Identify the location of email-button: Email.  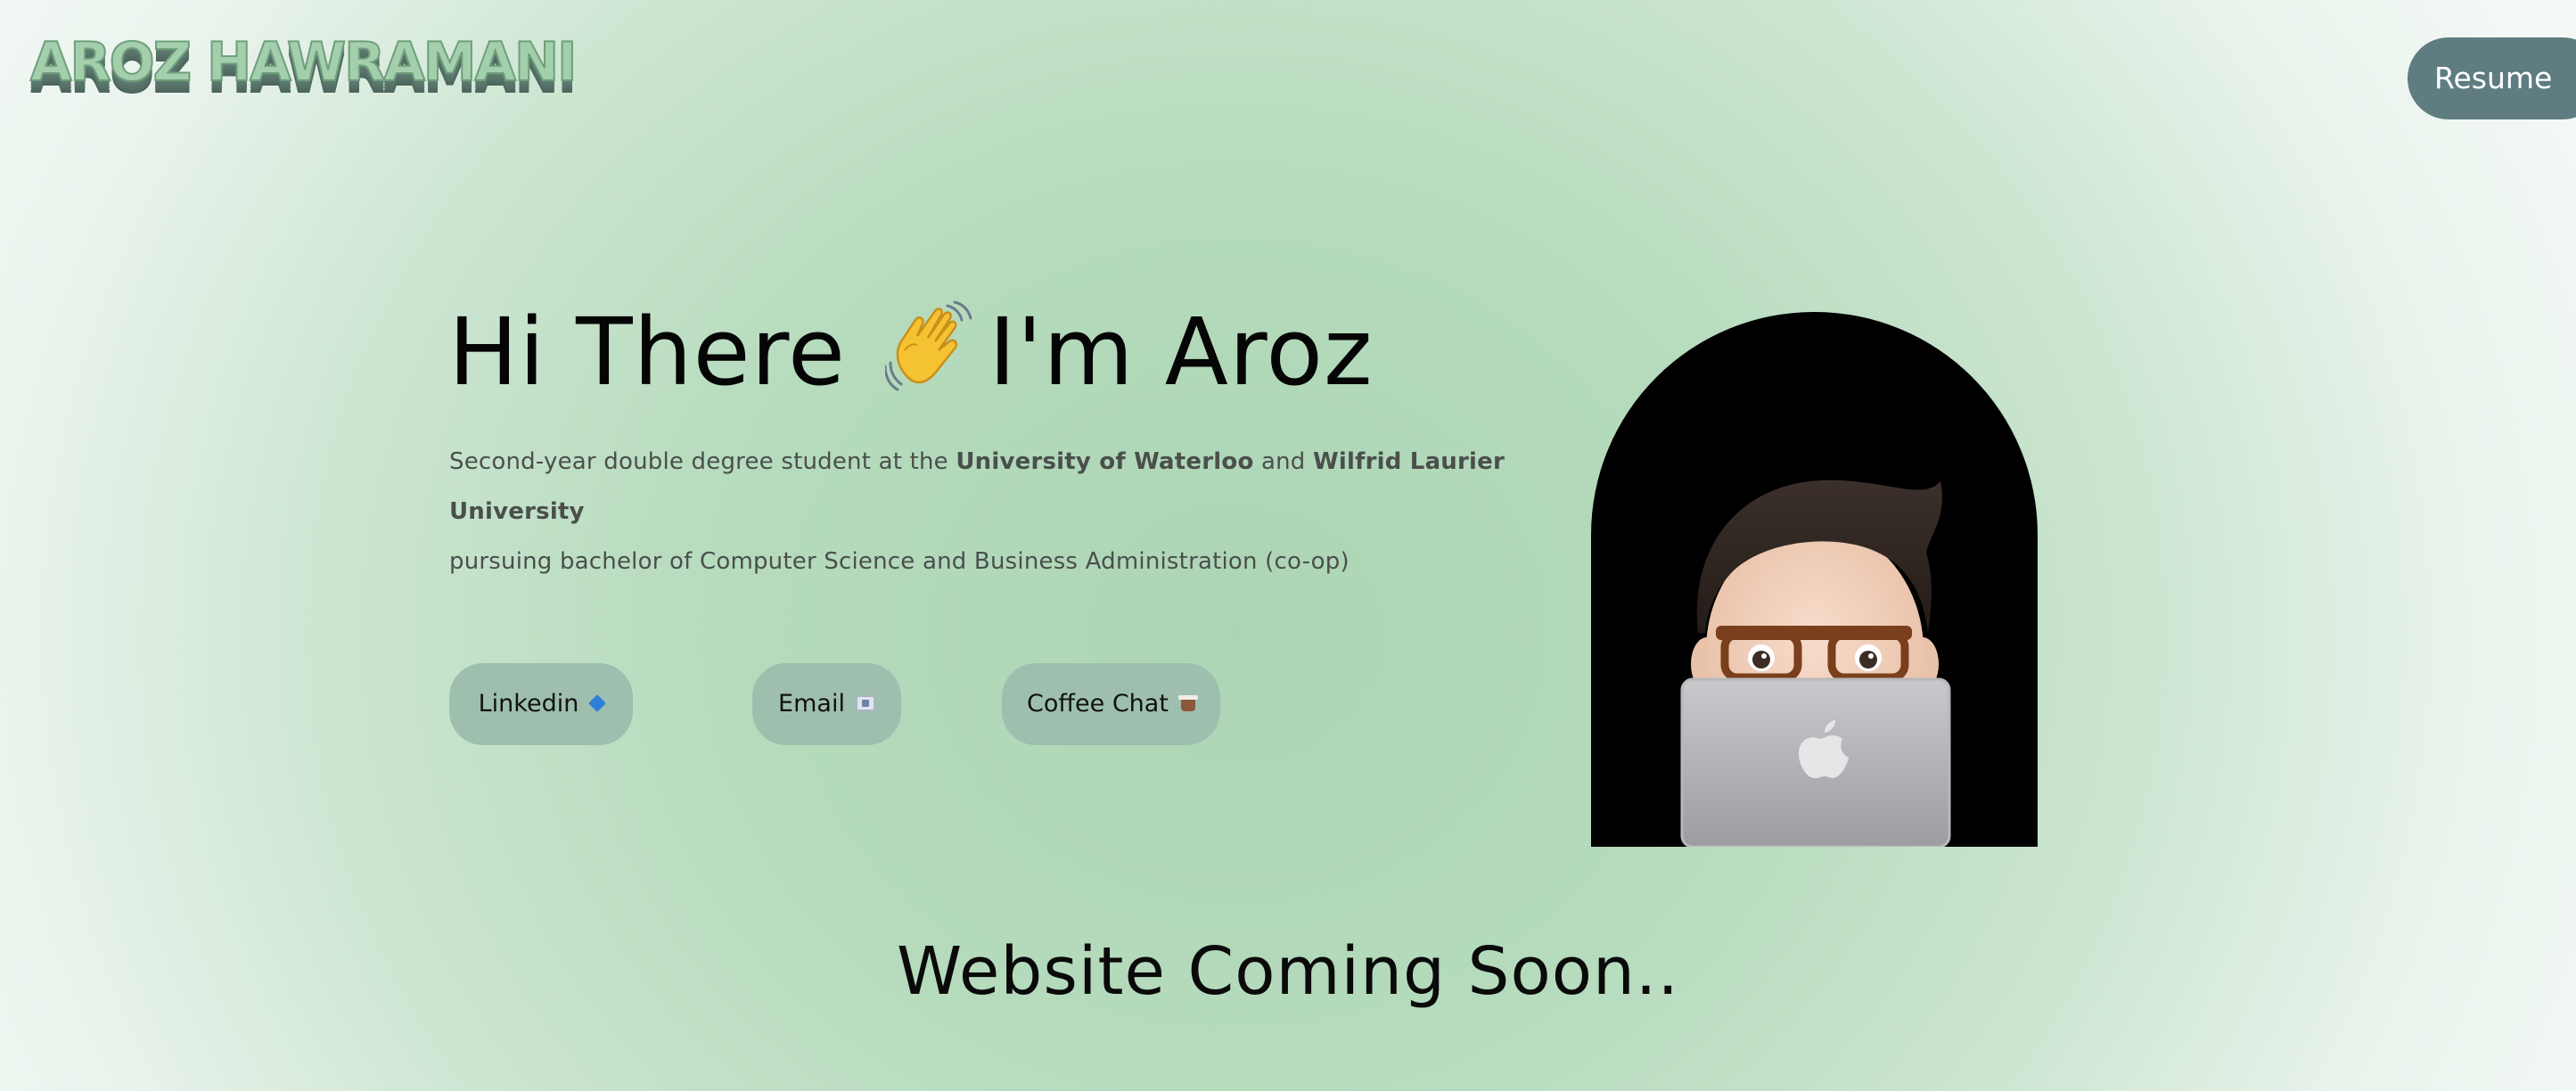
(826, 704).